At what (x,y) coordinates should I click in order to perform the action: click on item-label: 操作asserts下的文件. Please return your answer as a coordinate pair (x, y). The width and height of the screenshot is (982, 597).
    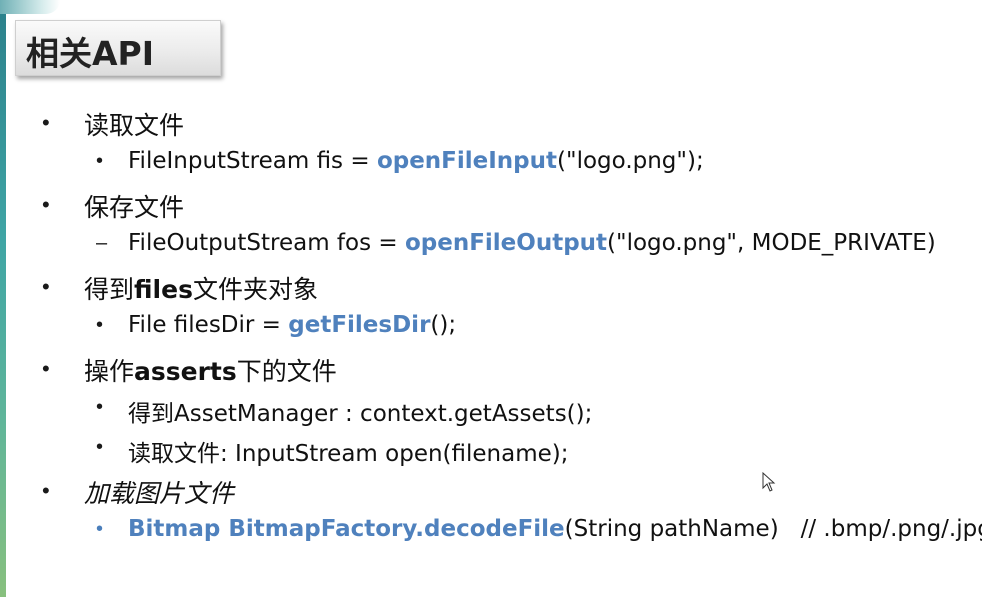
    Looking at the image, I should click on (210, 370).